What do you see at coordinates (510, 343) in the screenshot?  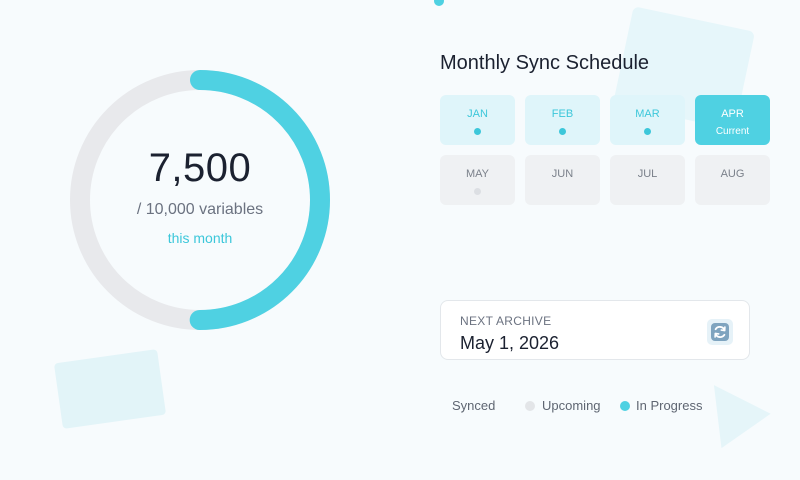 I see `next-archive-date: May 1, 2026` at bounding box center [510, 343].